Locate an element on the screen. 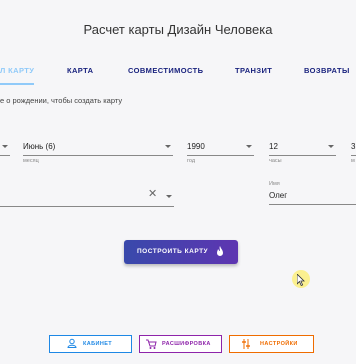 The width and height of the screenshot is (356, 364). form-hint: е о рождении, чтобы создать карту is located at coordinates (61, 100).